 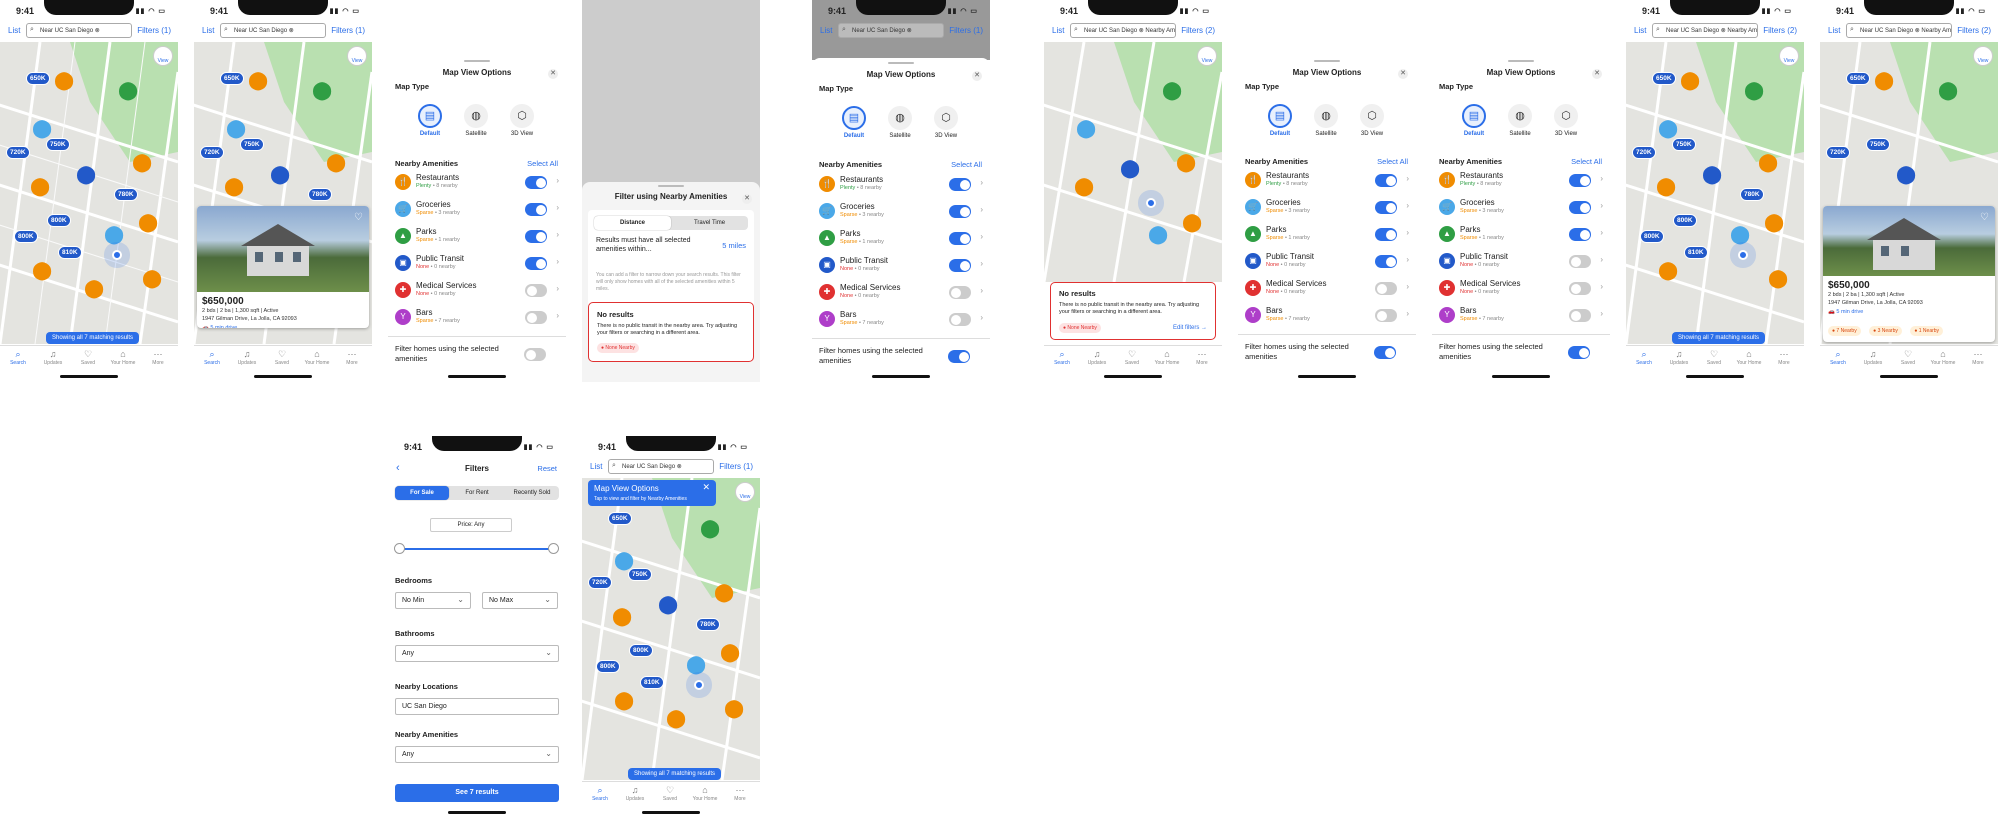 I want to click on tab-distance: Distance, so click(x=632, y=223).